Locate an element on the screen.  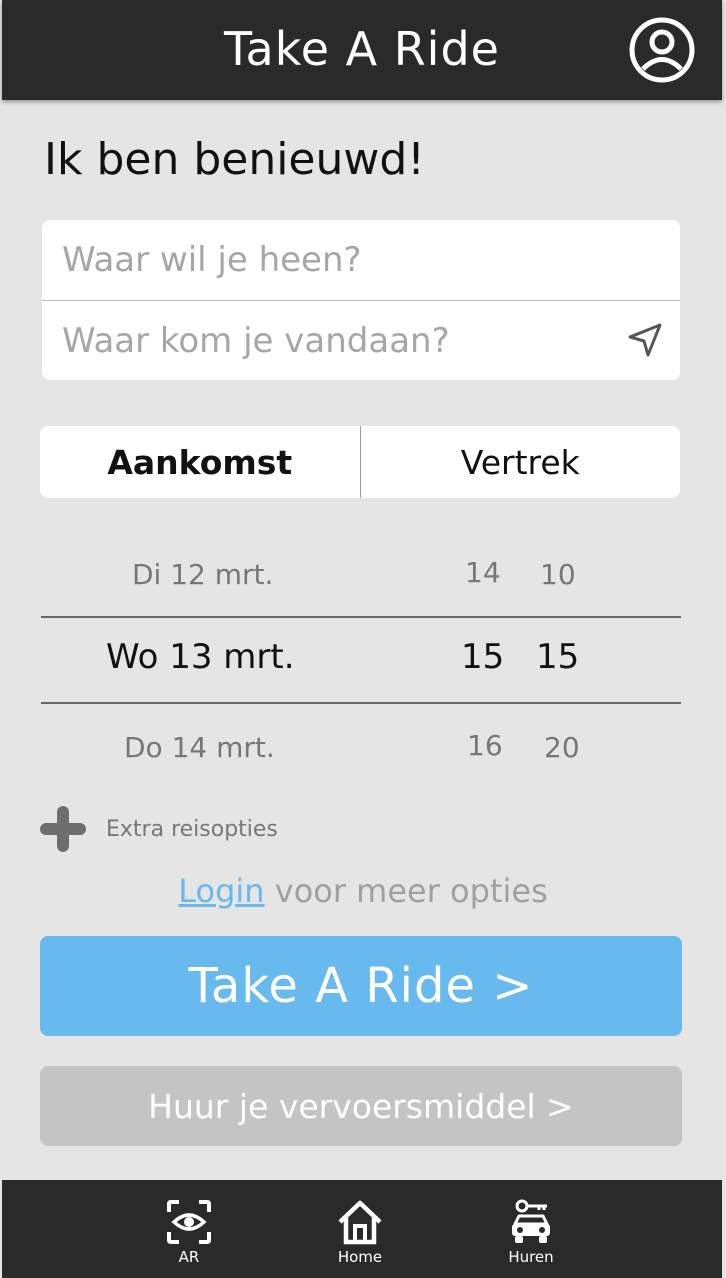
car-key-icon is located at coordinates (531, 1221).